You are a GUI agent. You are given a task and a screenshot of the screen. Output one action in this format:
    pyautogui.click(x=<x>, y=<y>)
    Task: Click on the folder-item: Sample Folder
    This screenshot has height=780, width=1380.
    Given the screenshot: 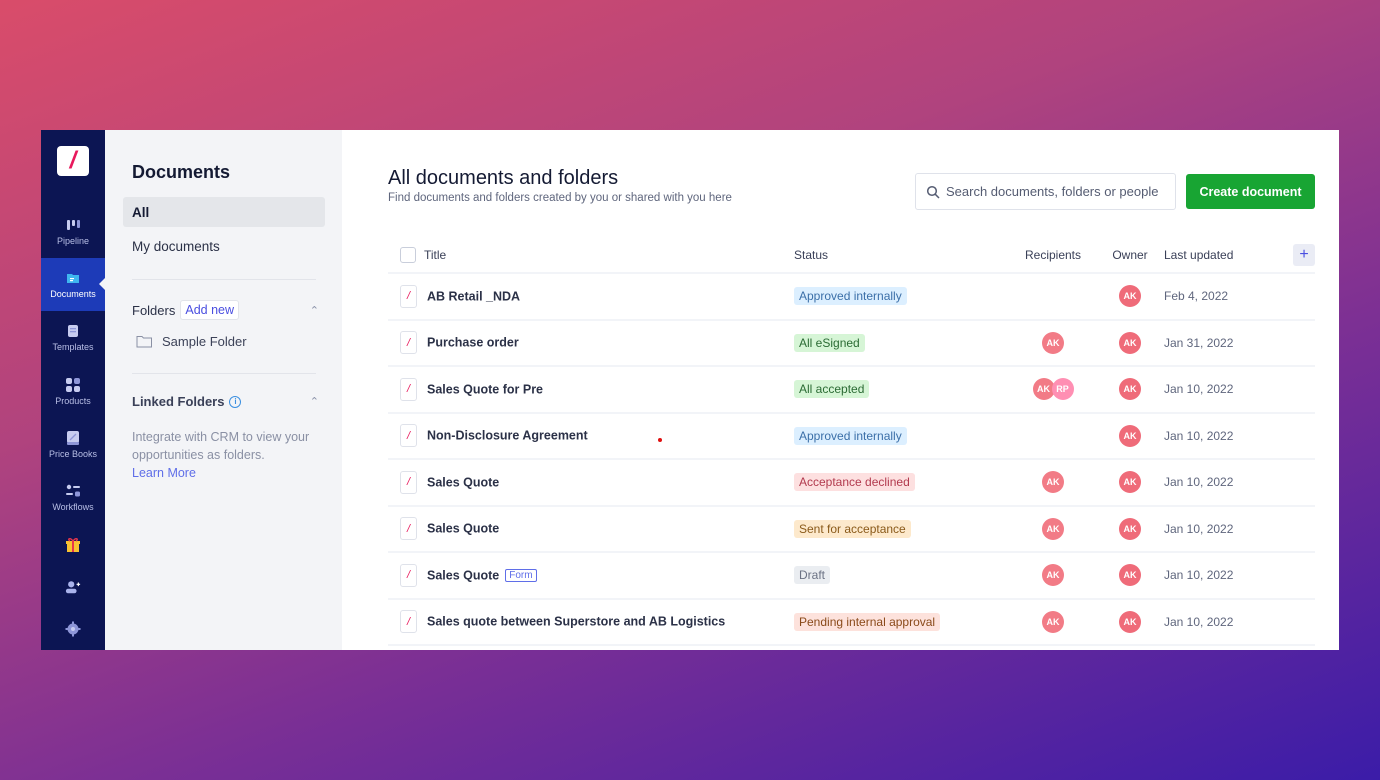 What is the action you would take?
    pyautogui.click(x=224, y=341)
    